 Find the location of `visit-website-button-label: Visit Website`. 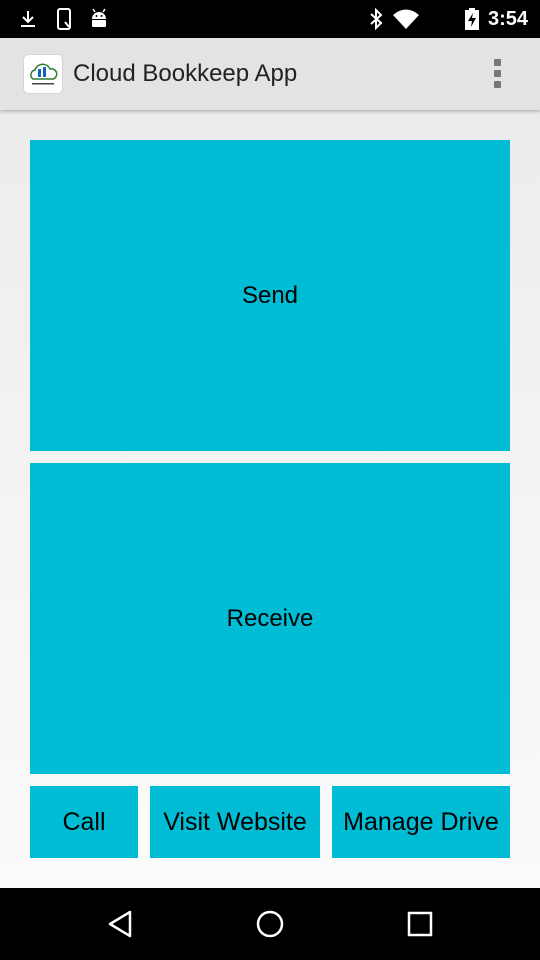

visit-website-button-label: Visit Website is located at coordinates (235, 821).